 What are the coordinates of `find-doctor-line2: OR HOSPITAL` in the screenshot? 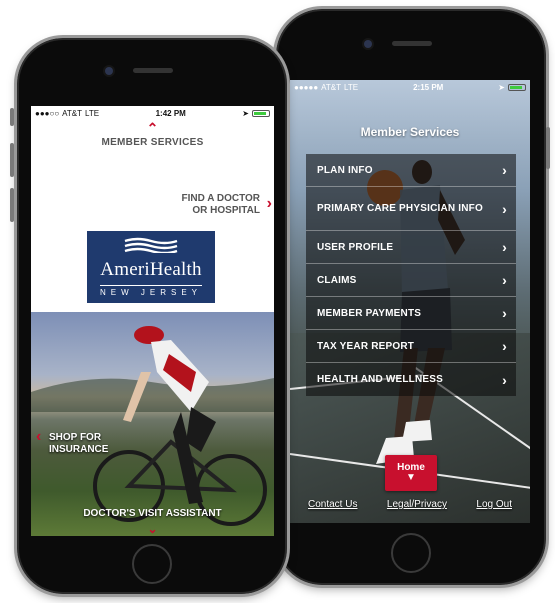 It's located at (226, 210).